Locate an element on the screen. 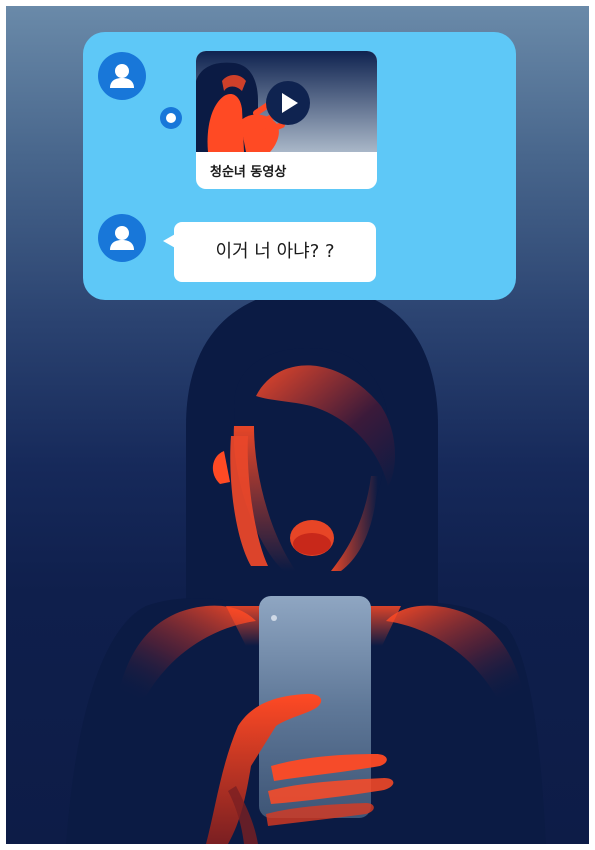 This screenshot has width=595, height=850. message-bubble: 이거 너 아냐? ? is located at coordinates (275, 252).